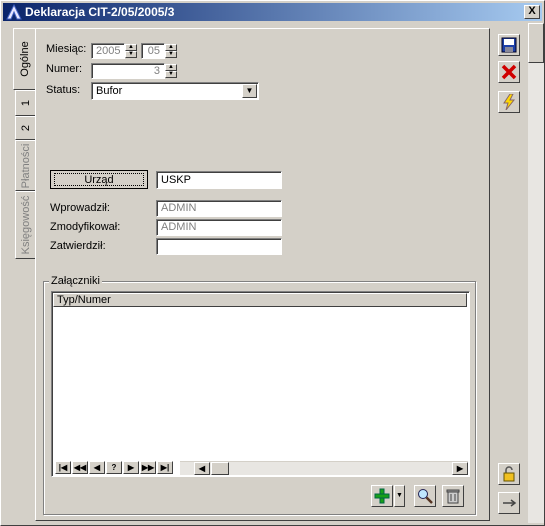 Image resolution: width=545 pixels, height=526 pixels. Describe the element at coordinates (108, 51) in the screenshot. I see `year-input: 2005` at that location.